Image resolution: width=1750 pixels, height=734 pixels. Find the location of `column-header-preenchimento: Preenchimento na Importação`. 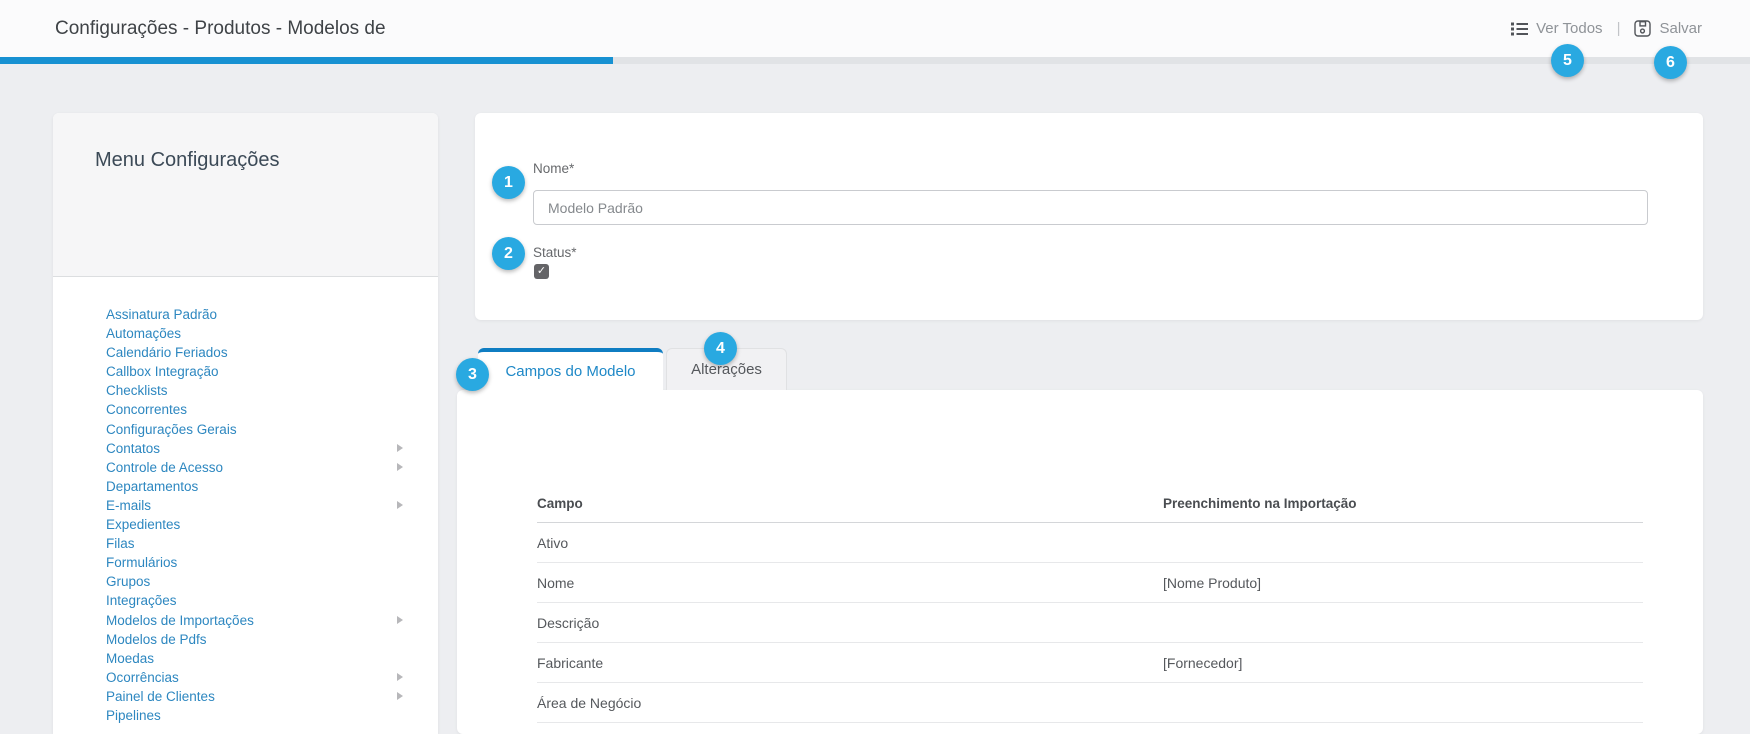

column-header-preenchimento: Preenchimento na Importação is located at coordinates (1260, 503).